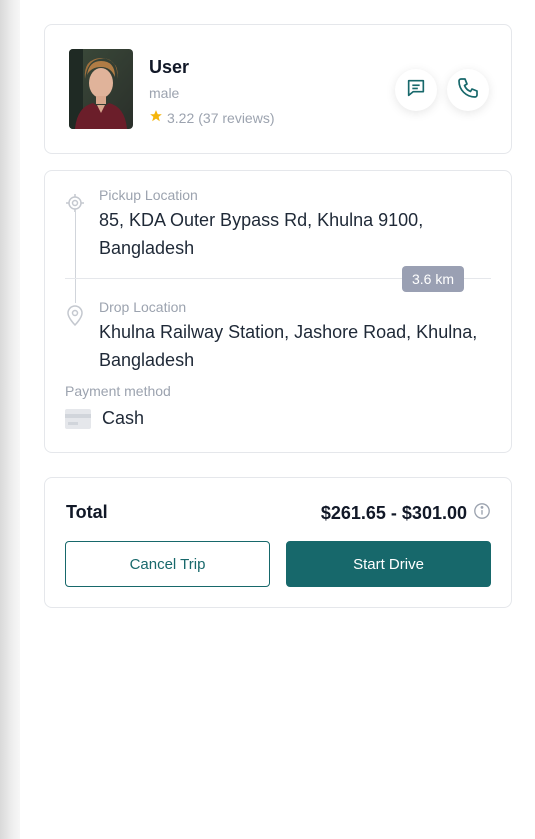 This screenshot has height=839, width=535. I want to click on cancel-trip-button: Cancel Trip, so click(167, 564).